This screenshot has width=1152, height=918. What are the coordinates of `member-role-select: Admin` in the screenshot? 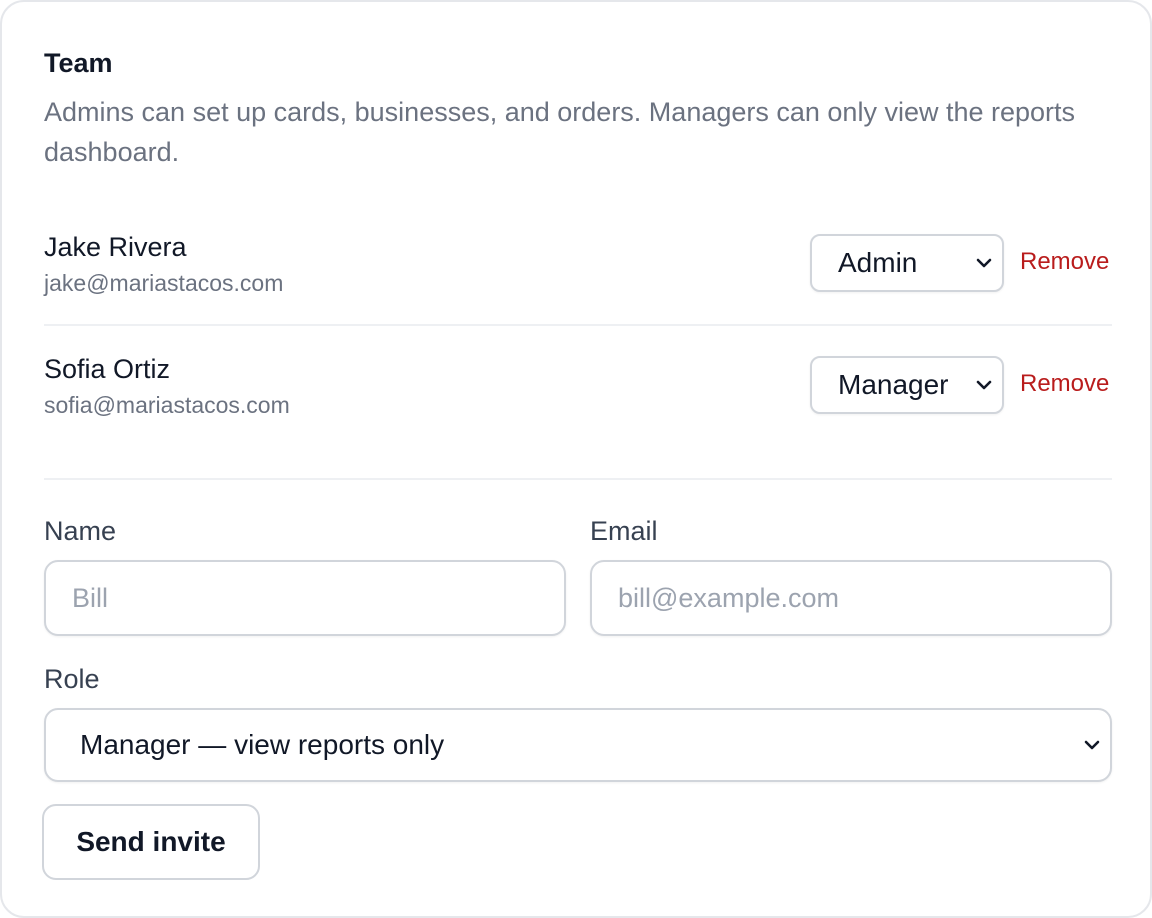 It's located at (907, 263).